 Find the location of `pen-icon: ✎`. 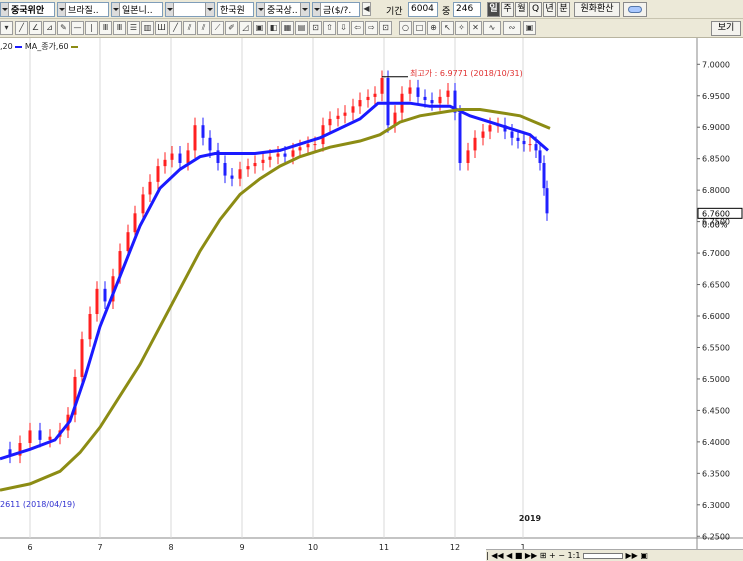

pen-icon: ✎ is located at coordinates (63, 28).